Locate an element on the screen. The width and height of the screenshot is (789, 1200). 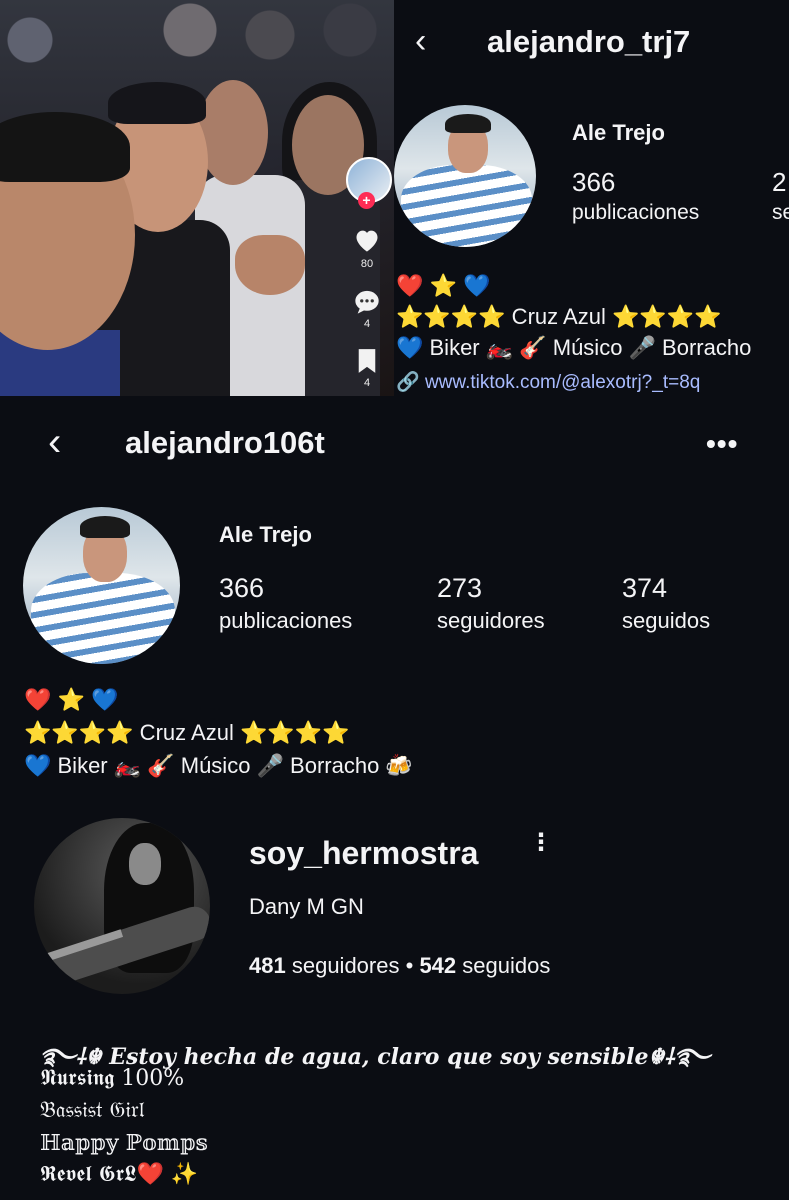
top-profile-display-name: Ale Trejo is located at coordinates (618, 132).